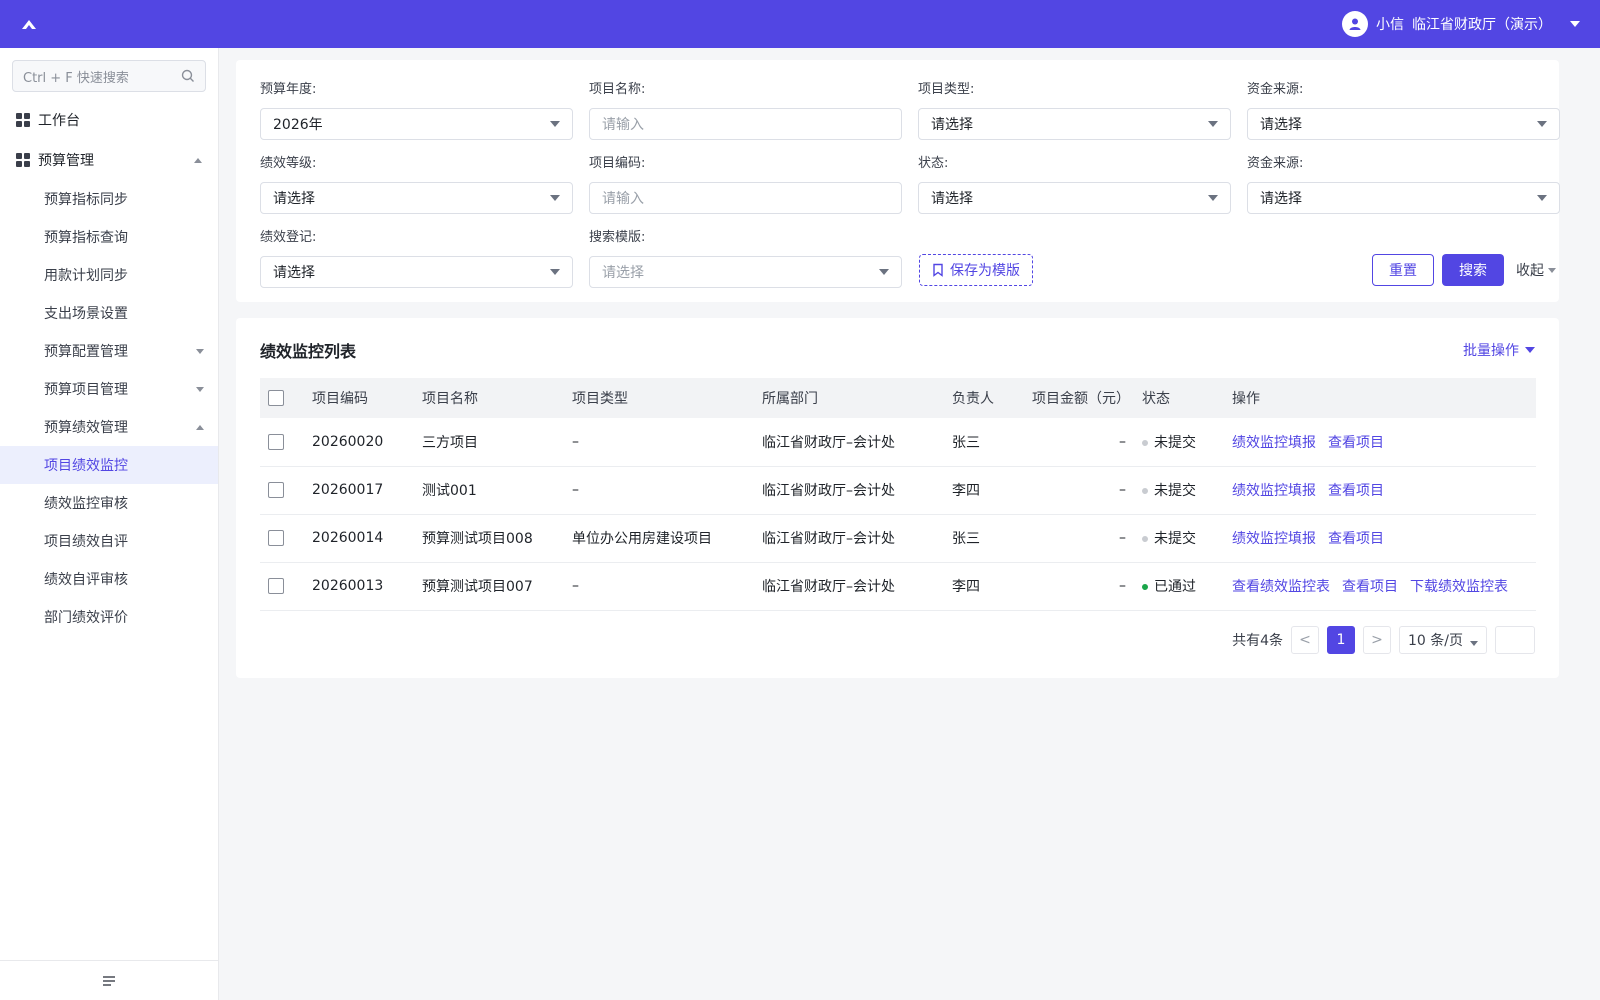 Image resolution: width=1600 pixels, height=1000 pixels. I want to click on sidebar-collapse-toggle, so click(109, 980).